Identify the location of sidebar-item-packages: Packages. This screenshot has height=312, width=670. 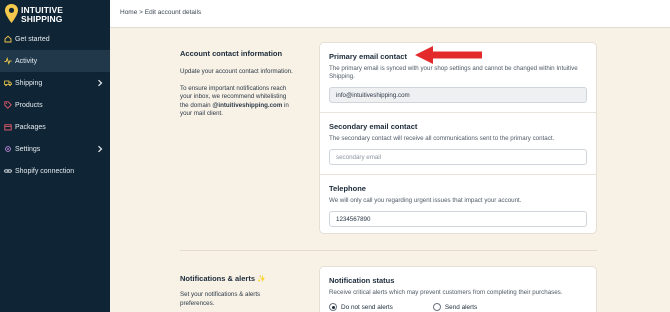
(55, 127).